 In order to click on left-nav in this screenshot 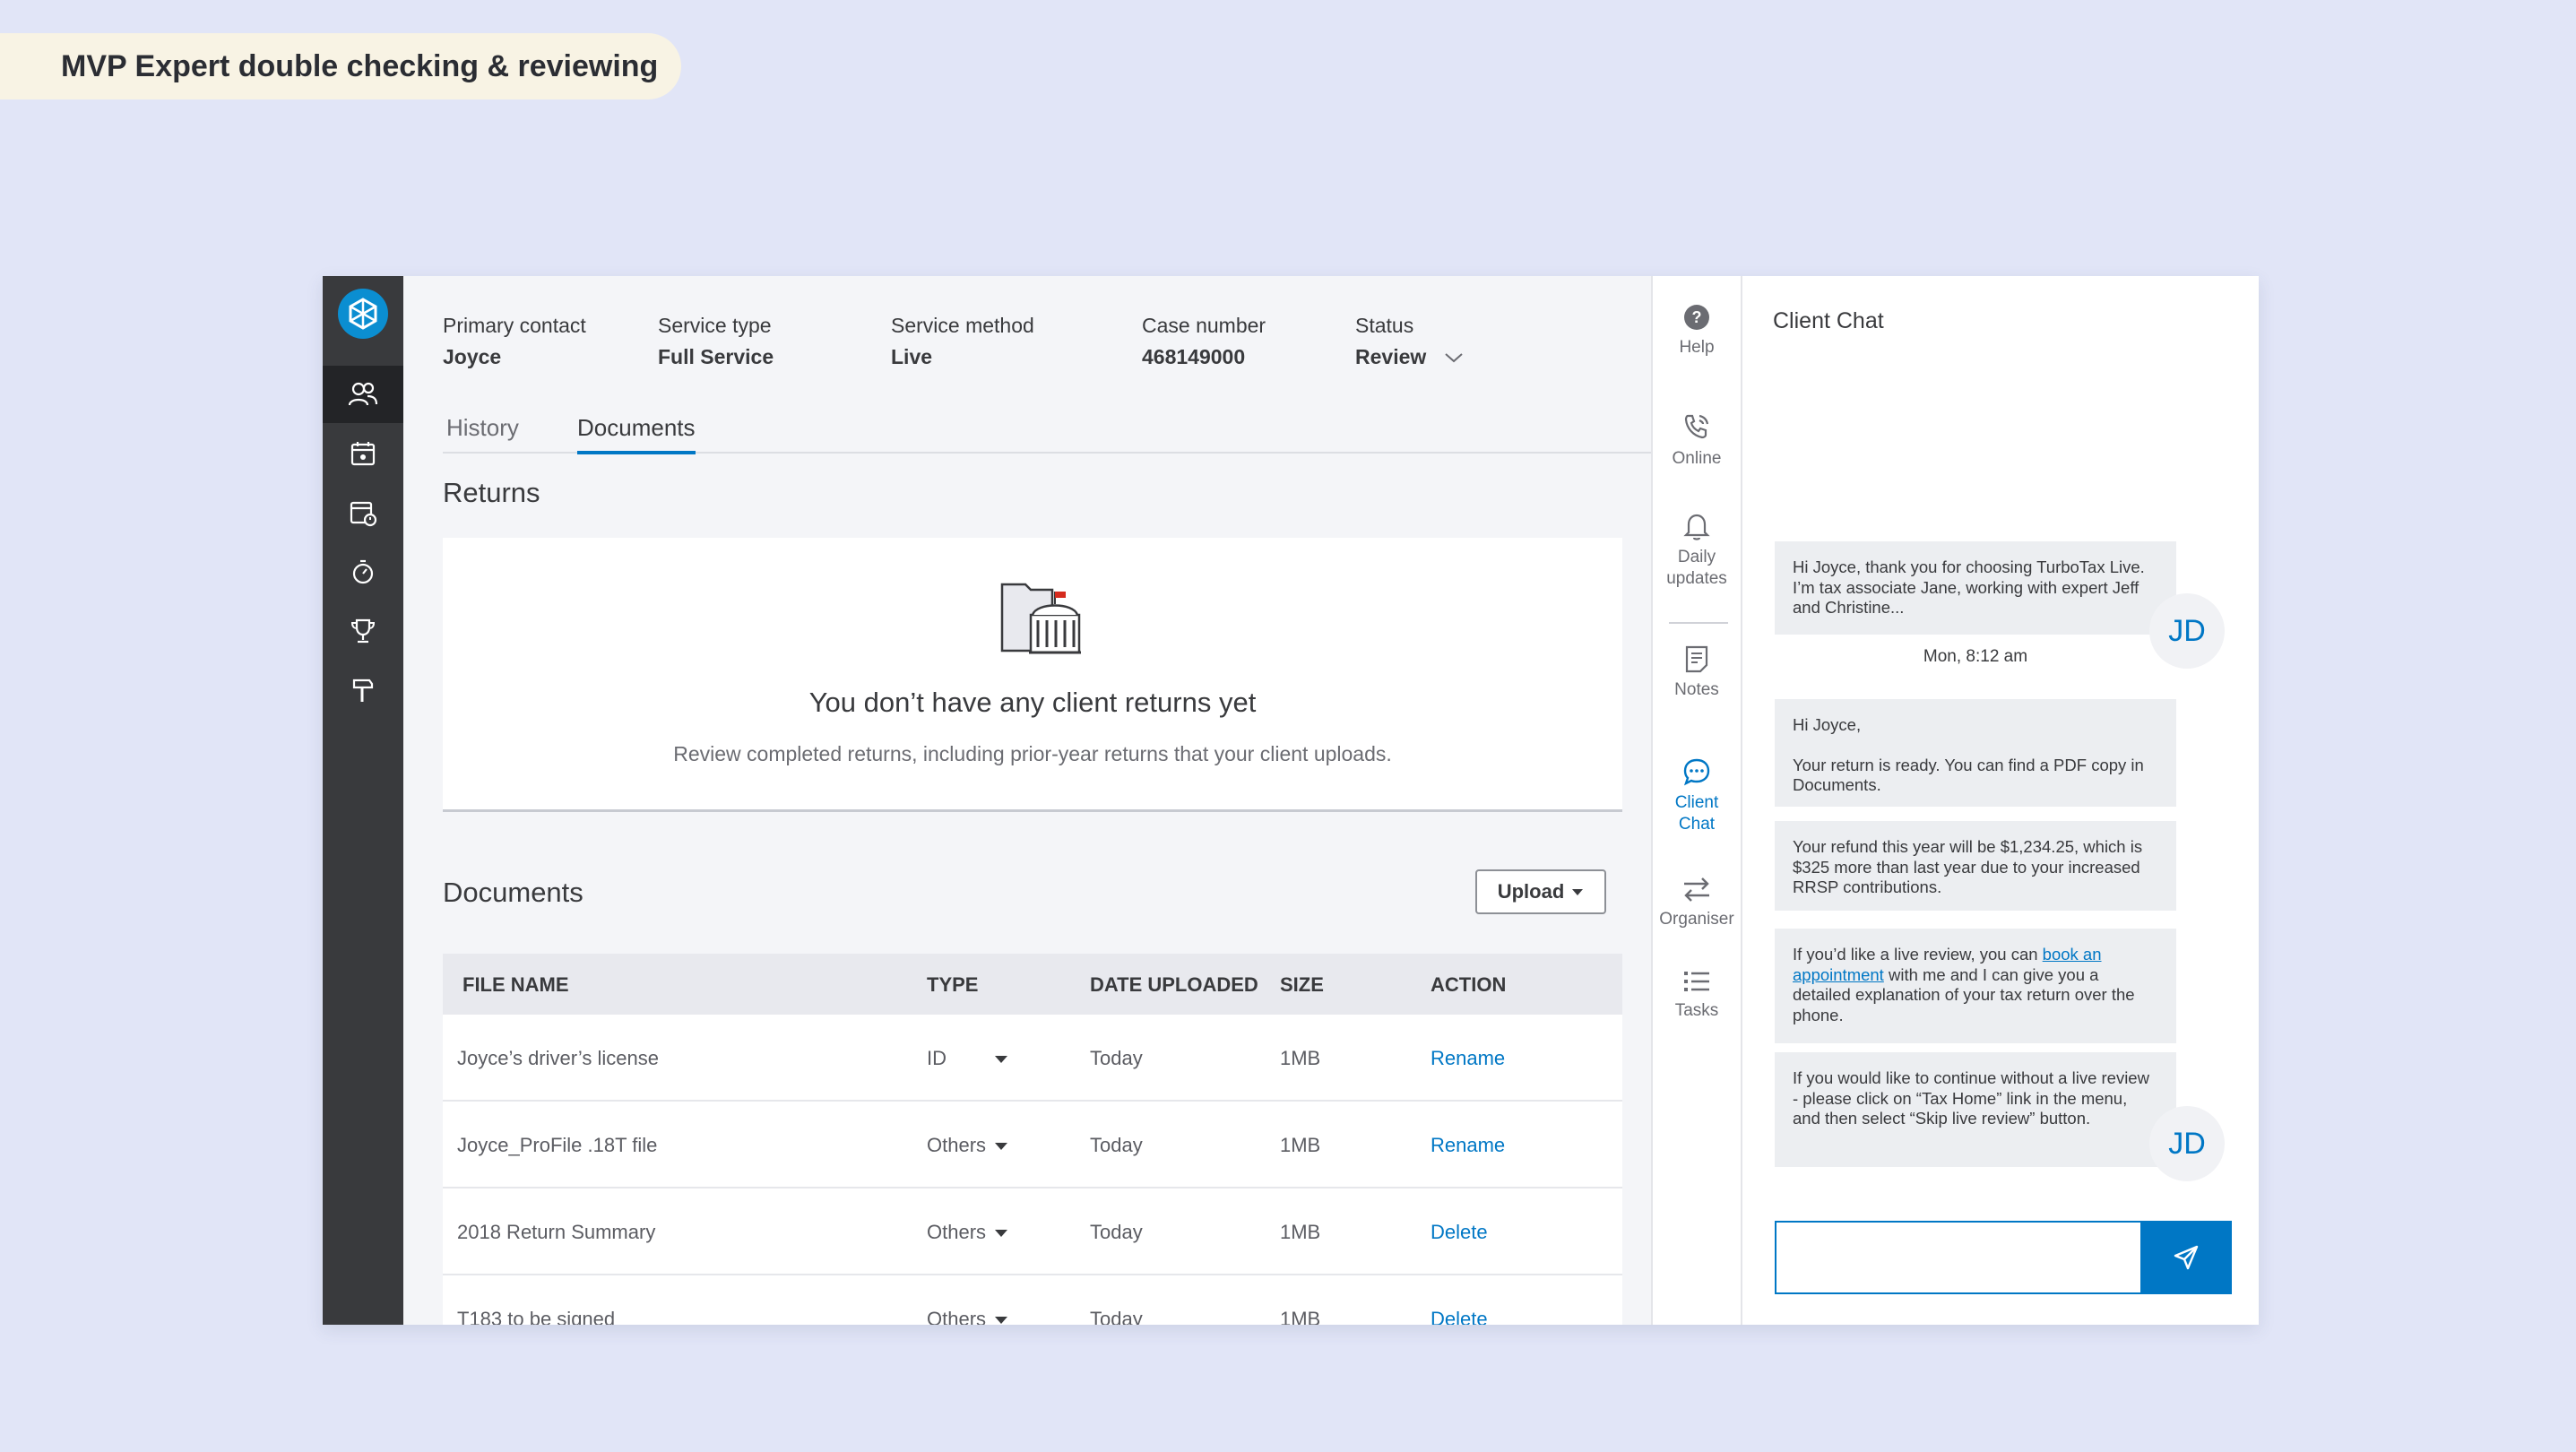, I will do `click(363, 800)`.